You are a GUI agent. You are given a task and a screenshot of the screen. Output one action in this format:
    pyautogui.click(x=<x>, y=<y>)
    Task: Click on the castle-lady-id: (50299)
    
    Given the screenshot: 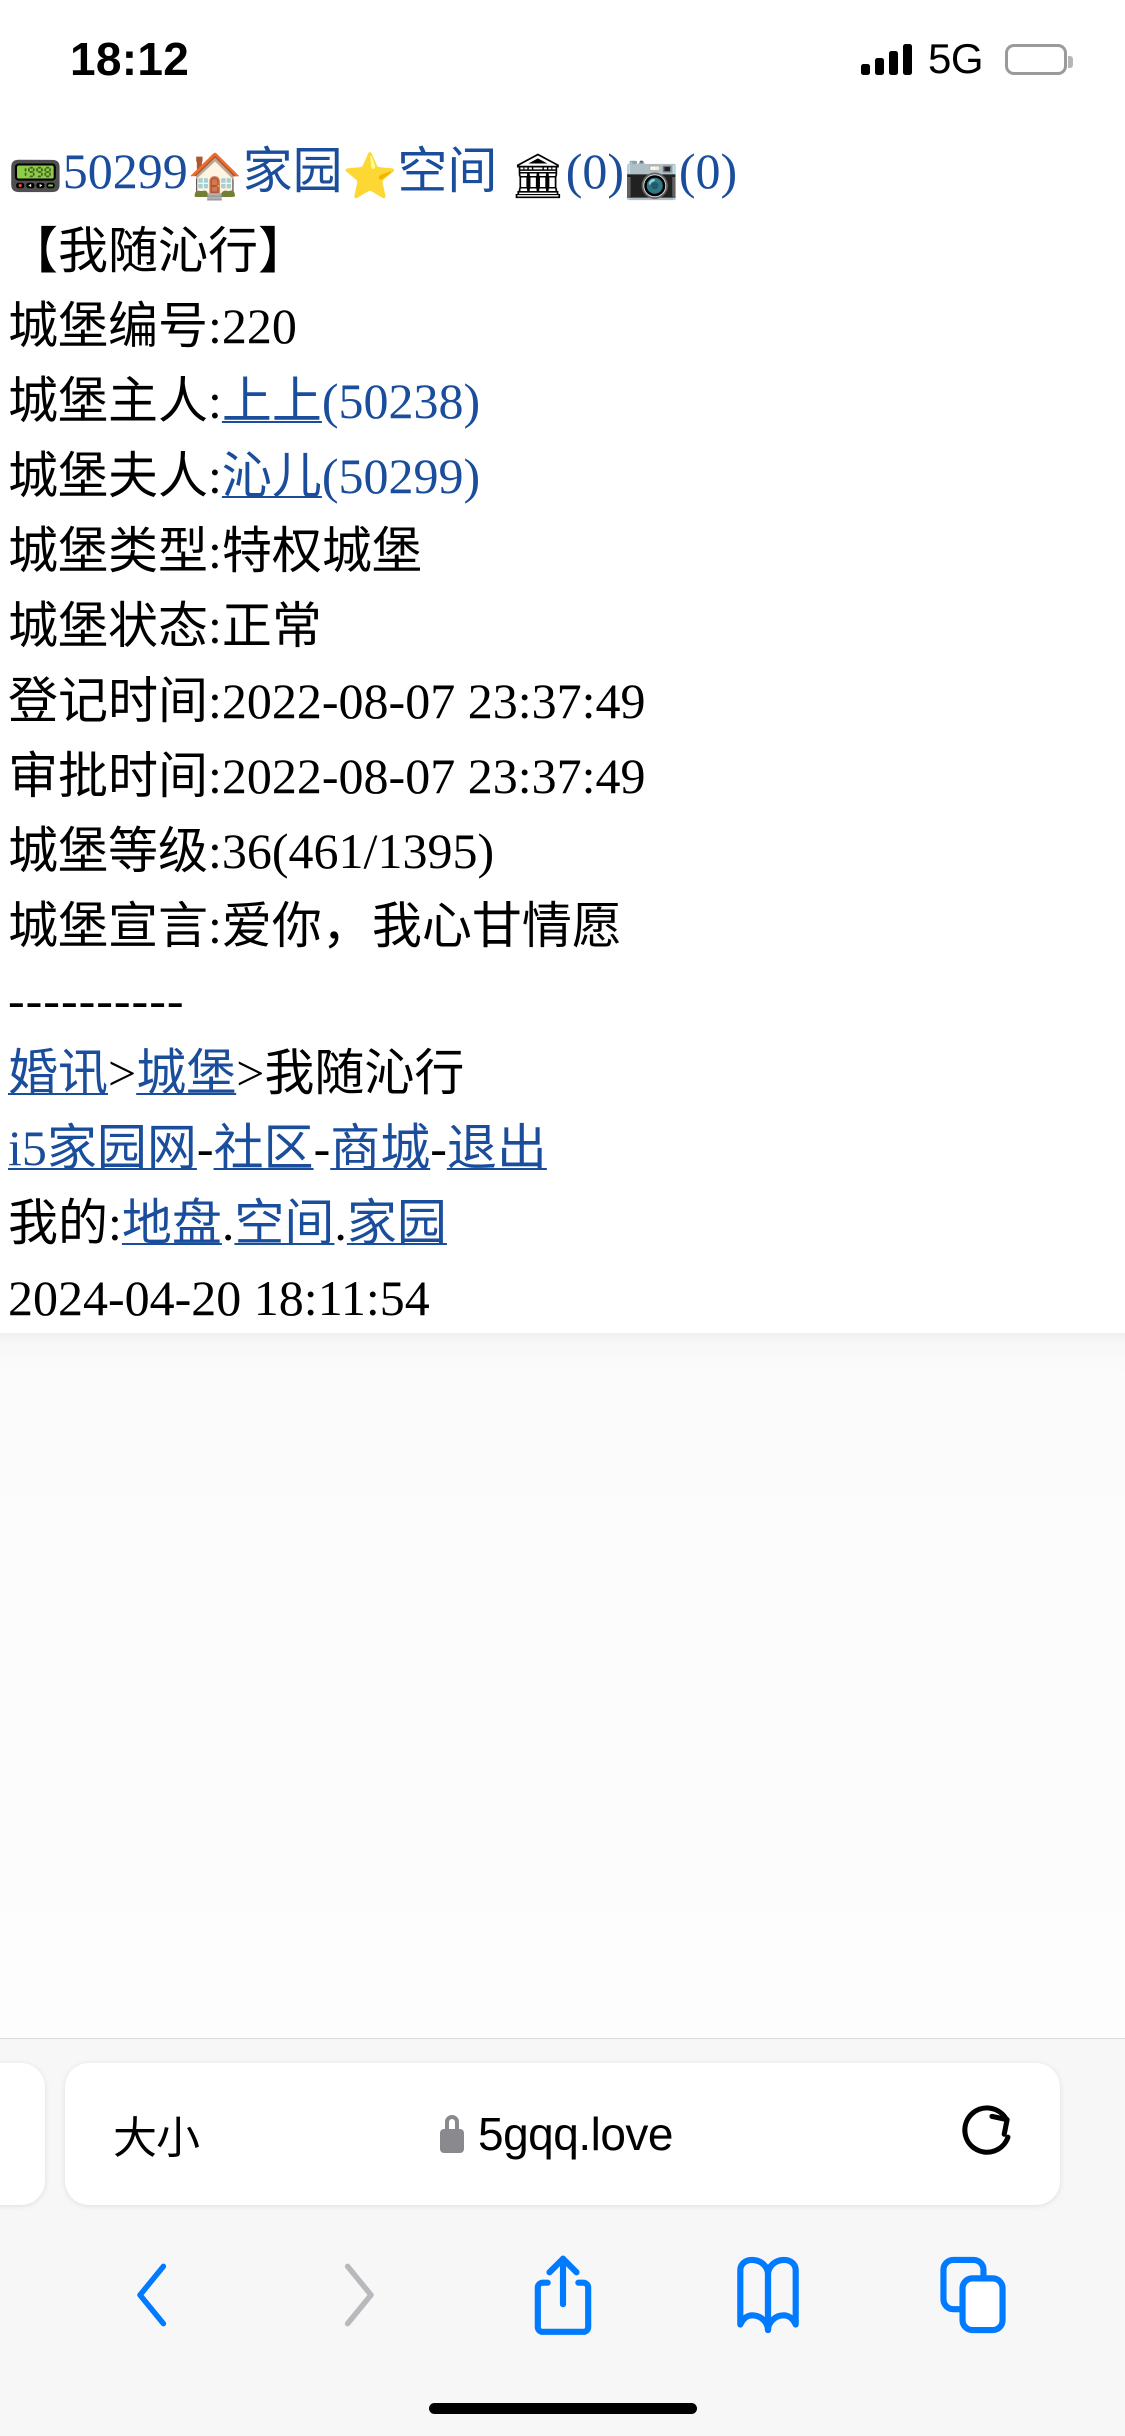 What is the action you would take?
    pyautogui.click(x=401, y=476)
    